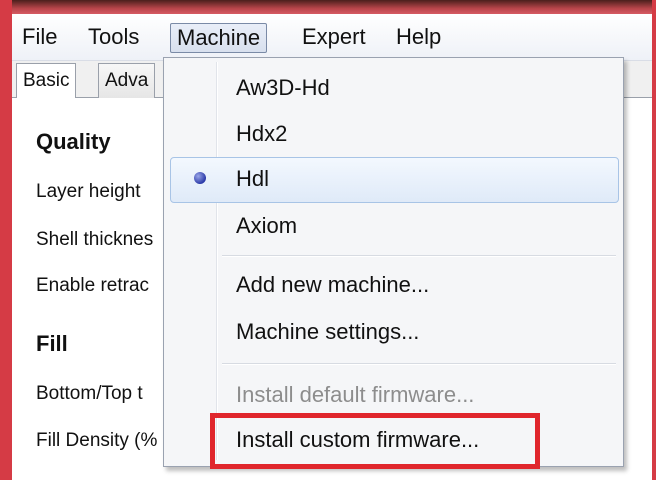  What do you see at coordinates (95, 239) in the screenshot?
I see `field-label-shell-thickness: Shell thicknes` at bounding box center [95, 239].